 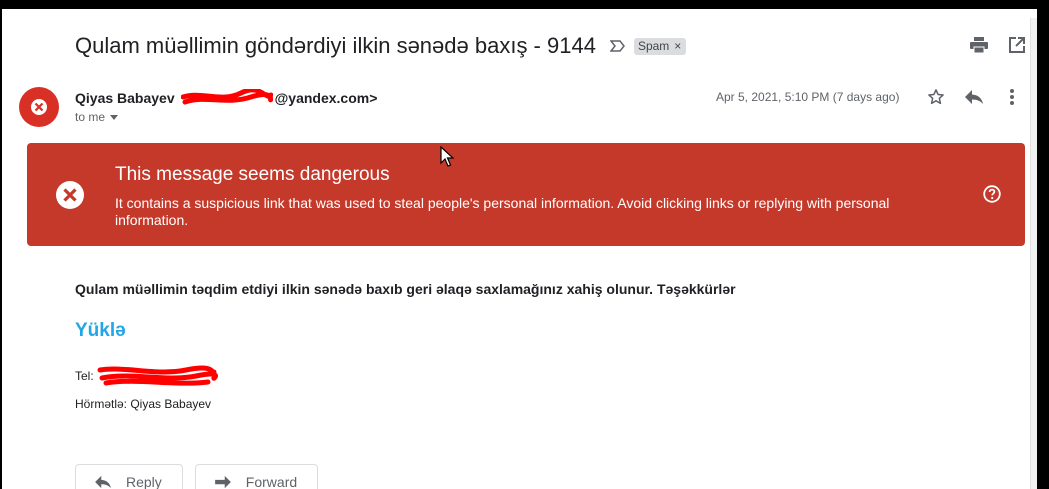 What do you see at coordinates (143, 404) in the screenshot?
I see `message-signoff: Hörmətlə: Qiyas Babayev` at bounding box center [143, 404].